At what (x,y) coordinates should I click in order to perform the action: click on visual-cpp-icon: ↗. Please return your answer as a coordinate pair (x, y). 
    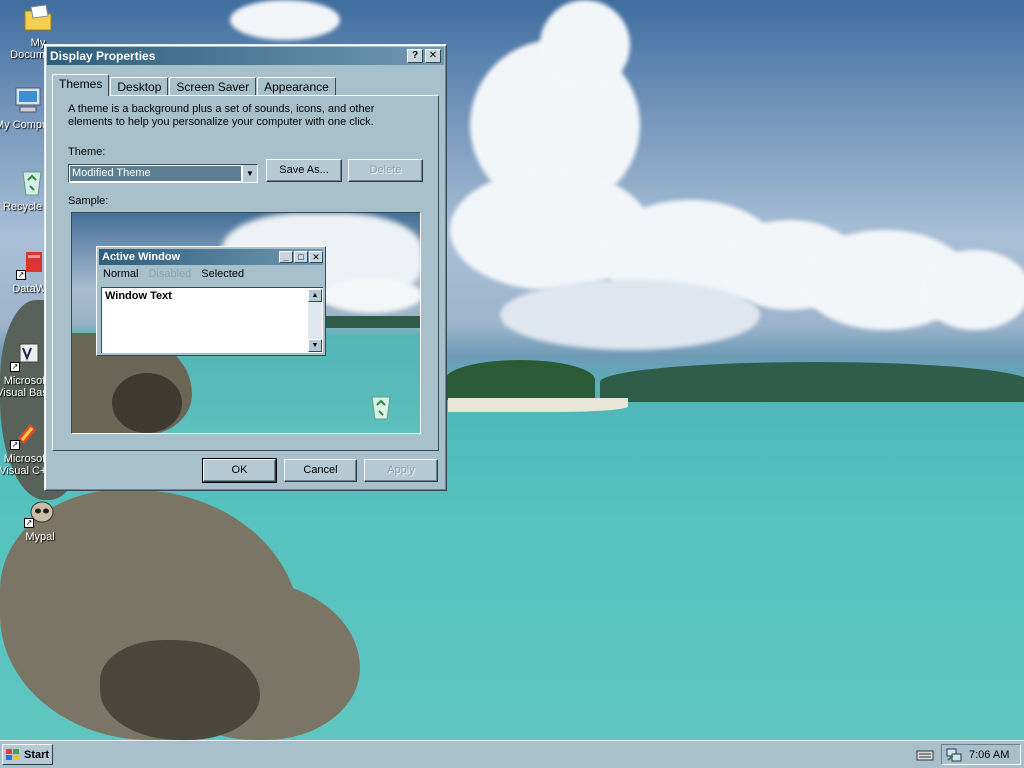
    Looking at the image, I should click on (26, 434).